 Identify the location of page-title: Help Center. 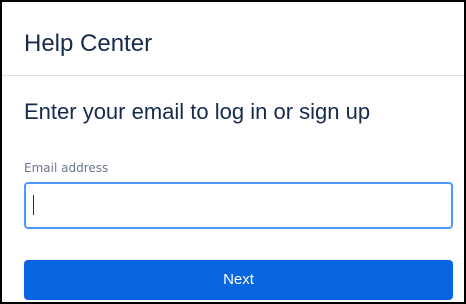
(88, 43).